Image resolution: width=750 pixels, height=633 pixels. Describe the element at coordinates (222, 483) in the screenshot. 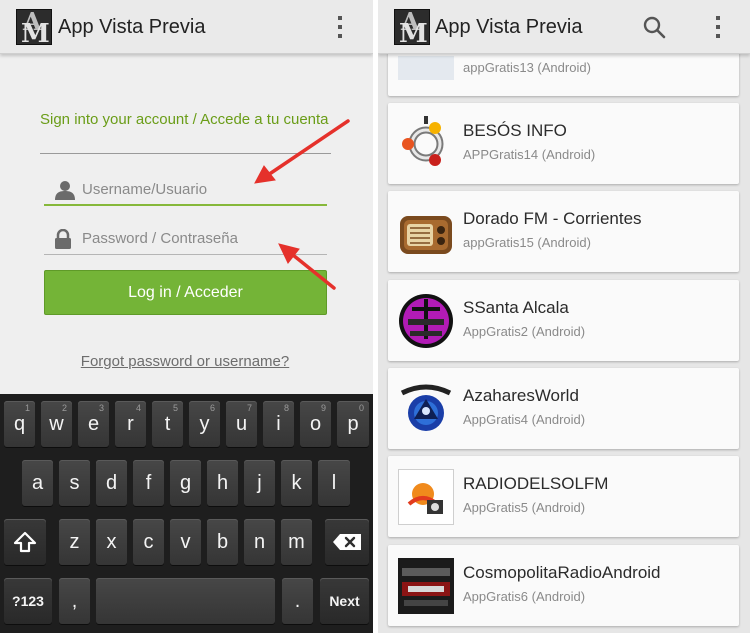

I see `key-h: h` at that location.